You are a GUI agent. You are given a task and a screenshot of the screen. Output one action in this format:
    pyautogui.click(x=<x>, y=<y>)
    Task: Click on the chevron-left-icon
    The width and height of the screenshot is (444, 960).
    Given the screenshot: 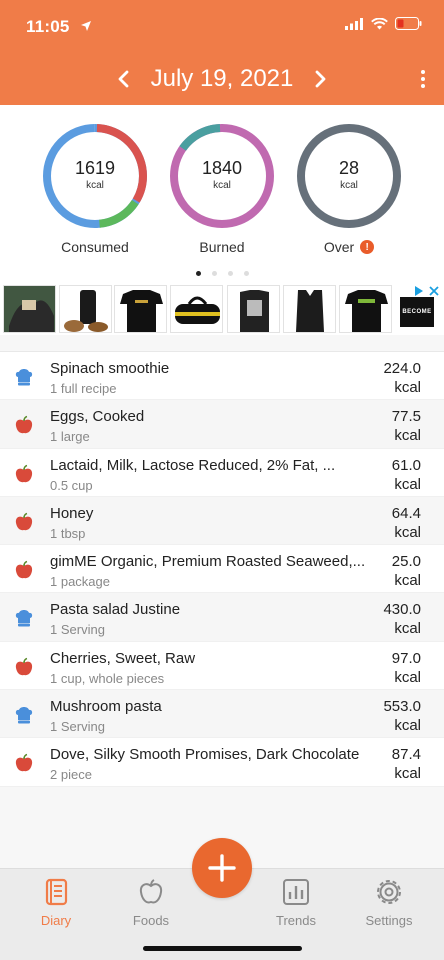 What is the action you would take?
    pyautogui.click(x=123, y=79)
    